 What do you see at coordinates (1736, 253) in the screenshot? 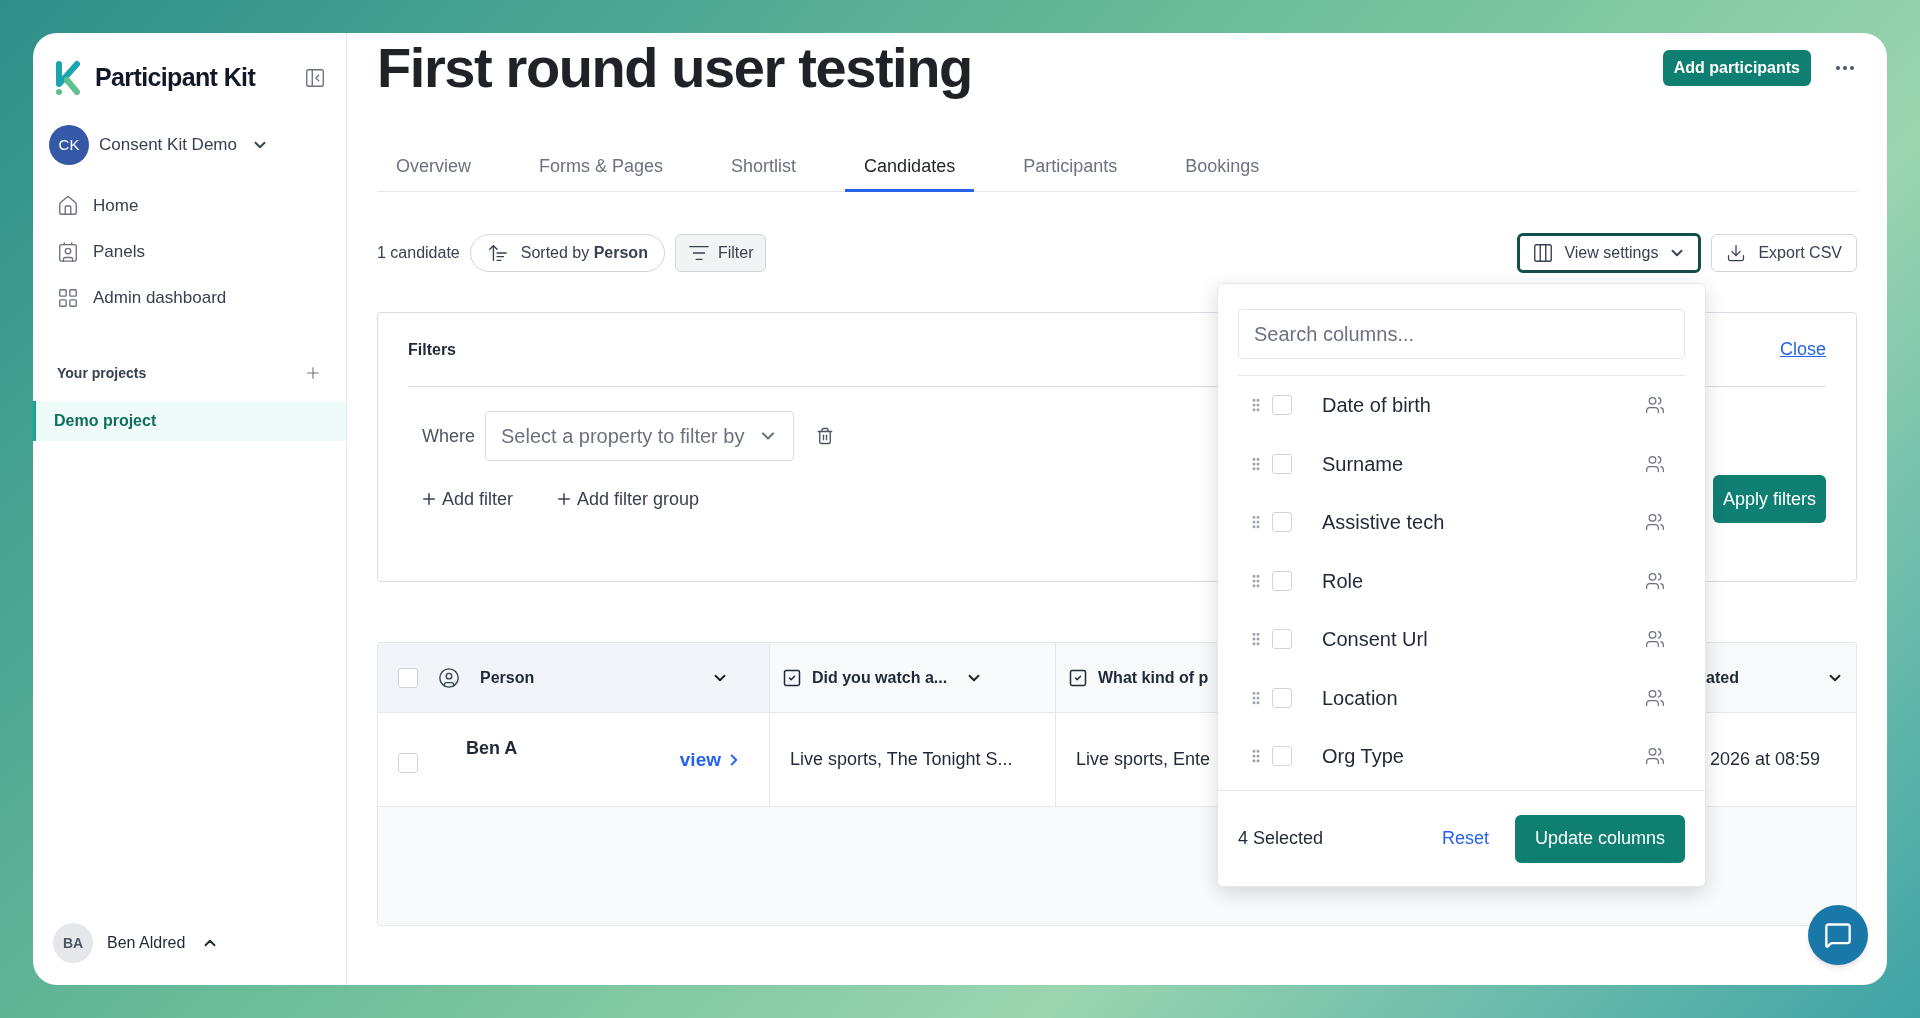
I see `download-icon` at bounding box center [1736, 253].